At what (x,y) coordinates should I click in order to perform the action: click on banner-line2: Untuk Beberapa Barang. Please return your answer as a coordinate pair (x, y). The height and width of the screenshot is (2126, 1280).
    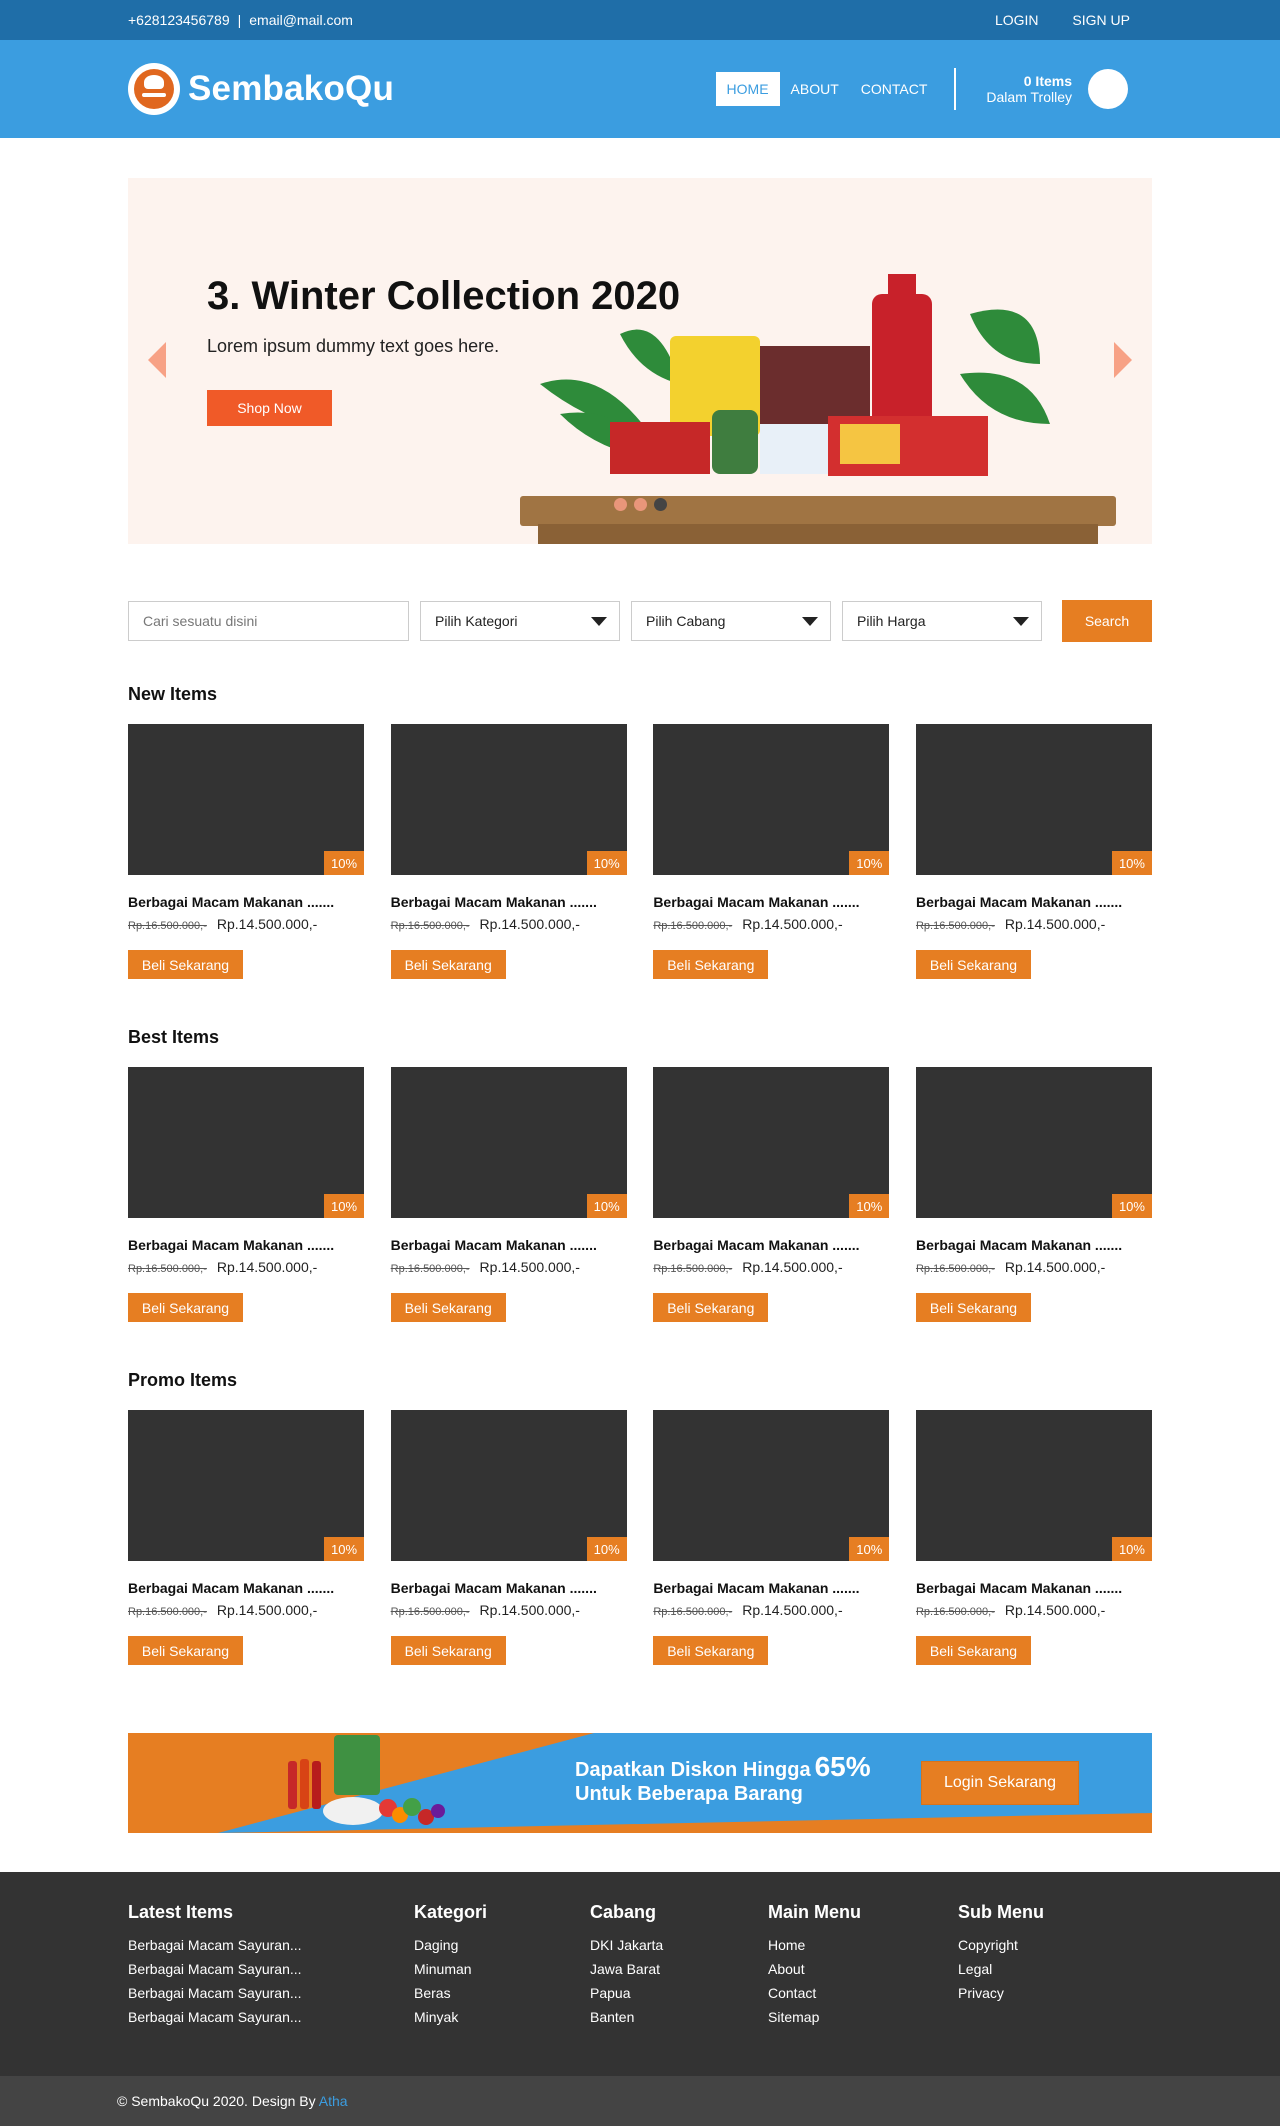
    Looking at the image, I should click on (689, 1794).